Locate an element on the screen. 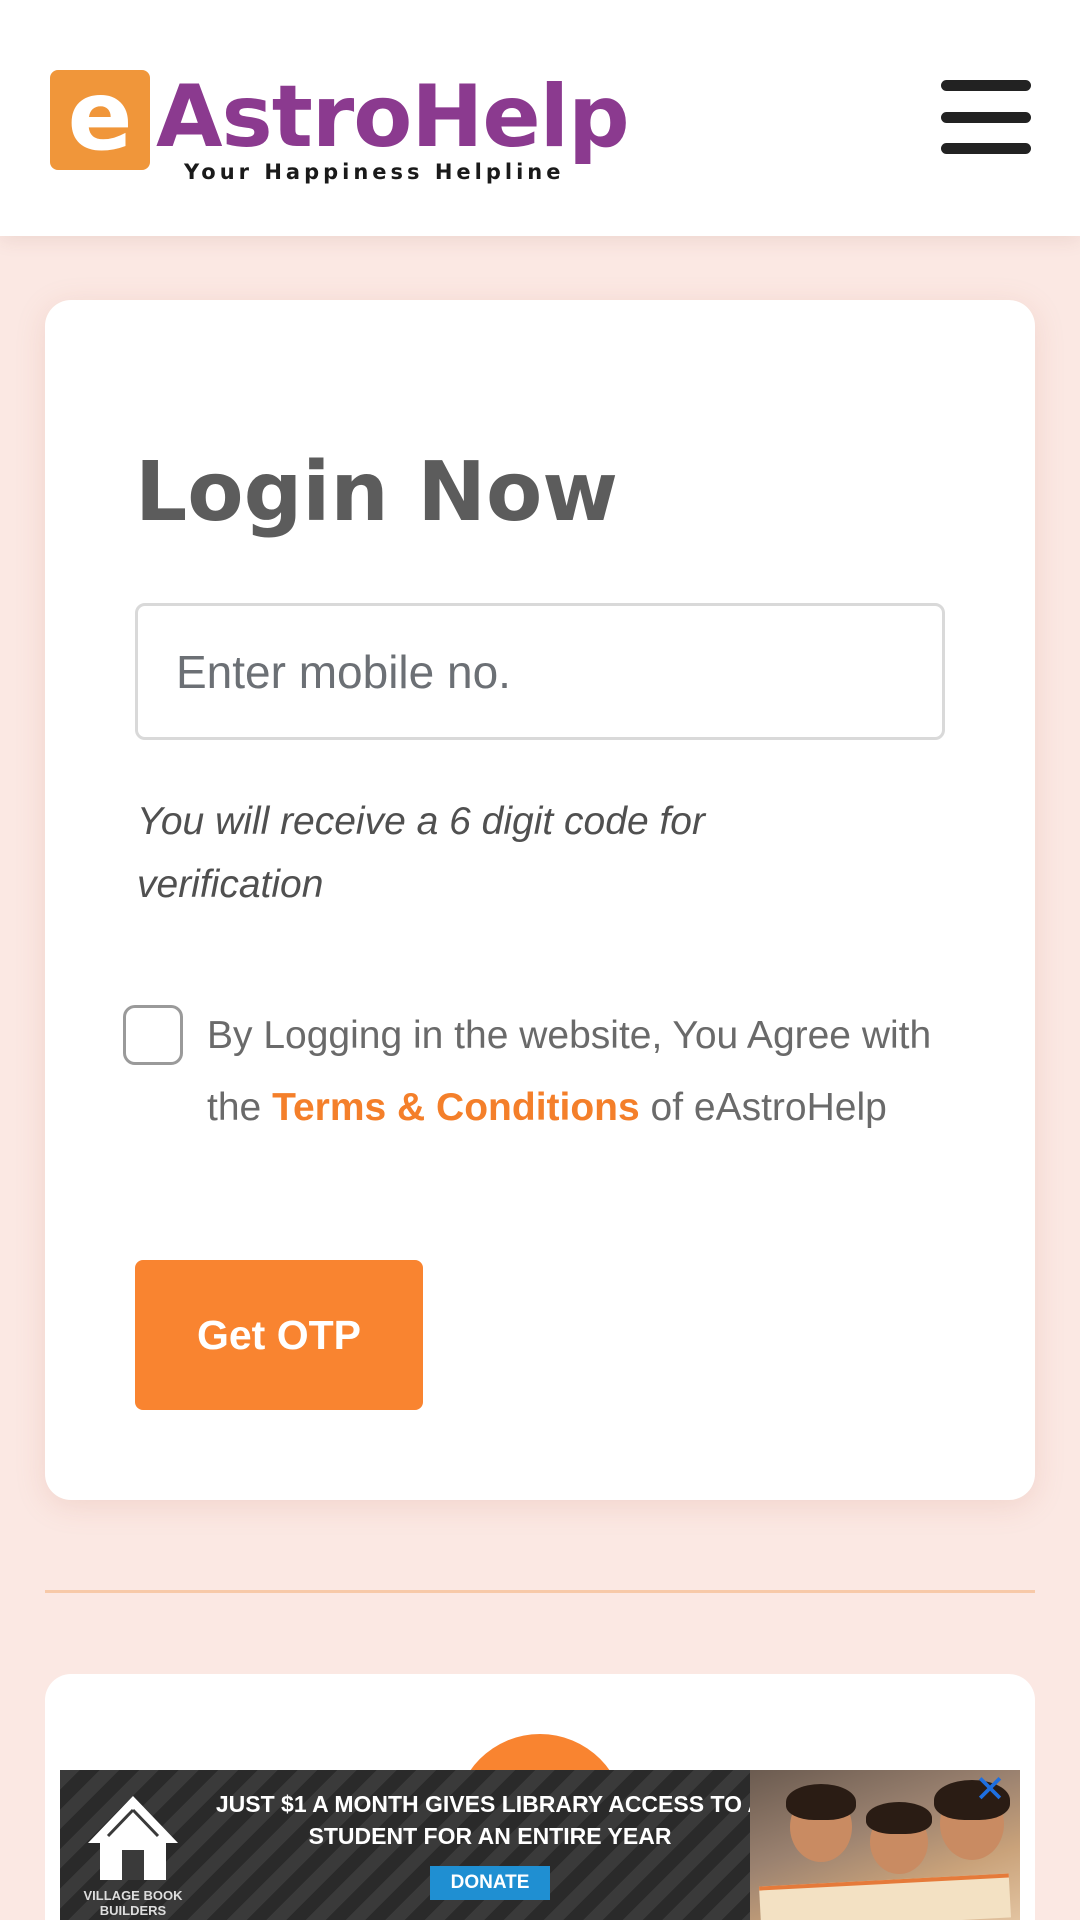  page-title: Login Now is located at coordinates (377, 492).